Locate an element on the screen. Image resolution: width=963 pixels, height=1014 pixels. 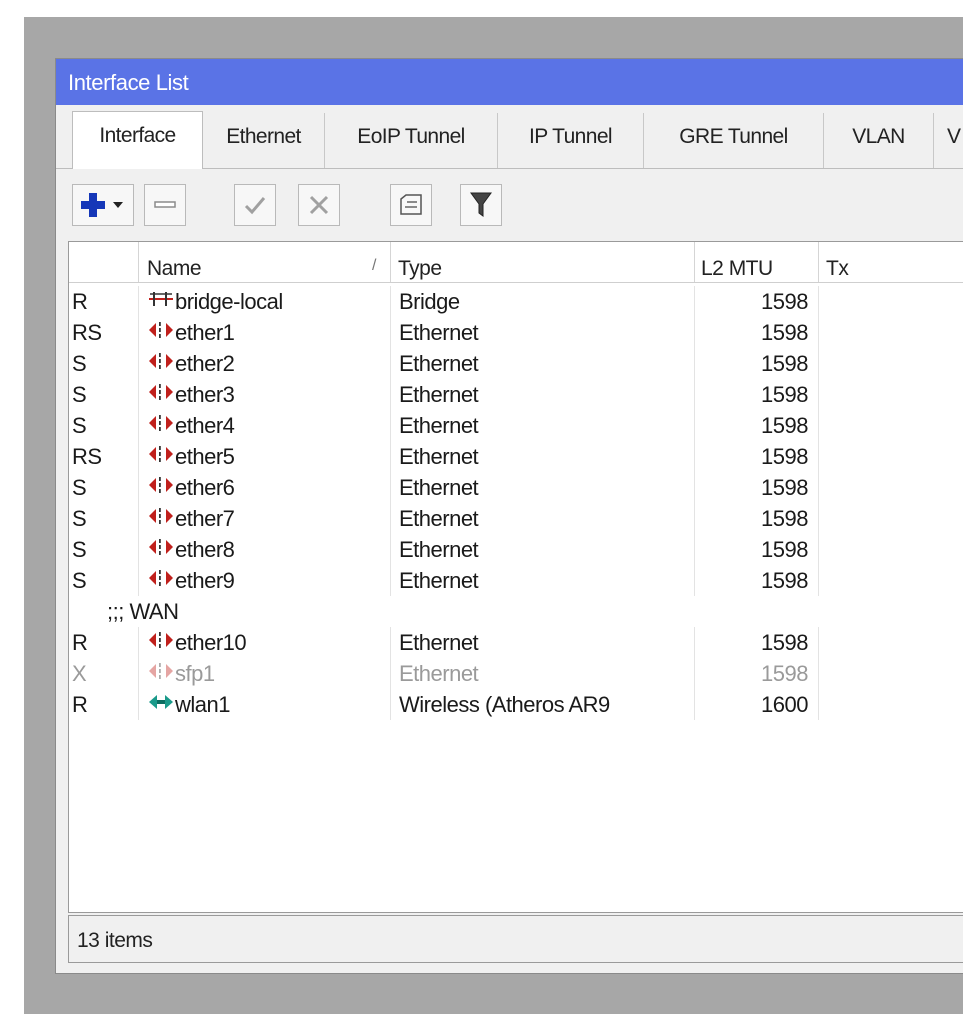
funnel-icon is located at coordinates (481, 204).